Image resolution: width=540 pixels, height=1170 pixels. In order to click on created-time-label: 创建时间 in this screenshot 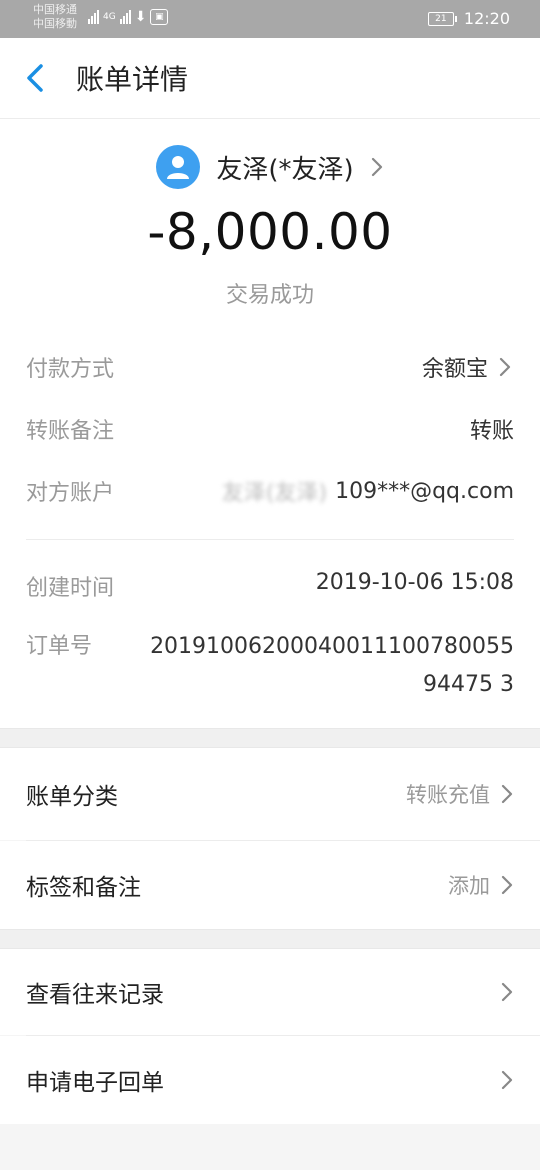, I will do `click(70, 588)`.